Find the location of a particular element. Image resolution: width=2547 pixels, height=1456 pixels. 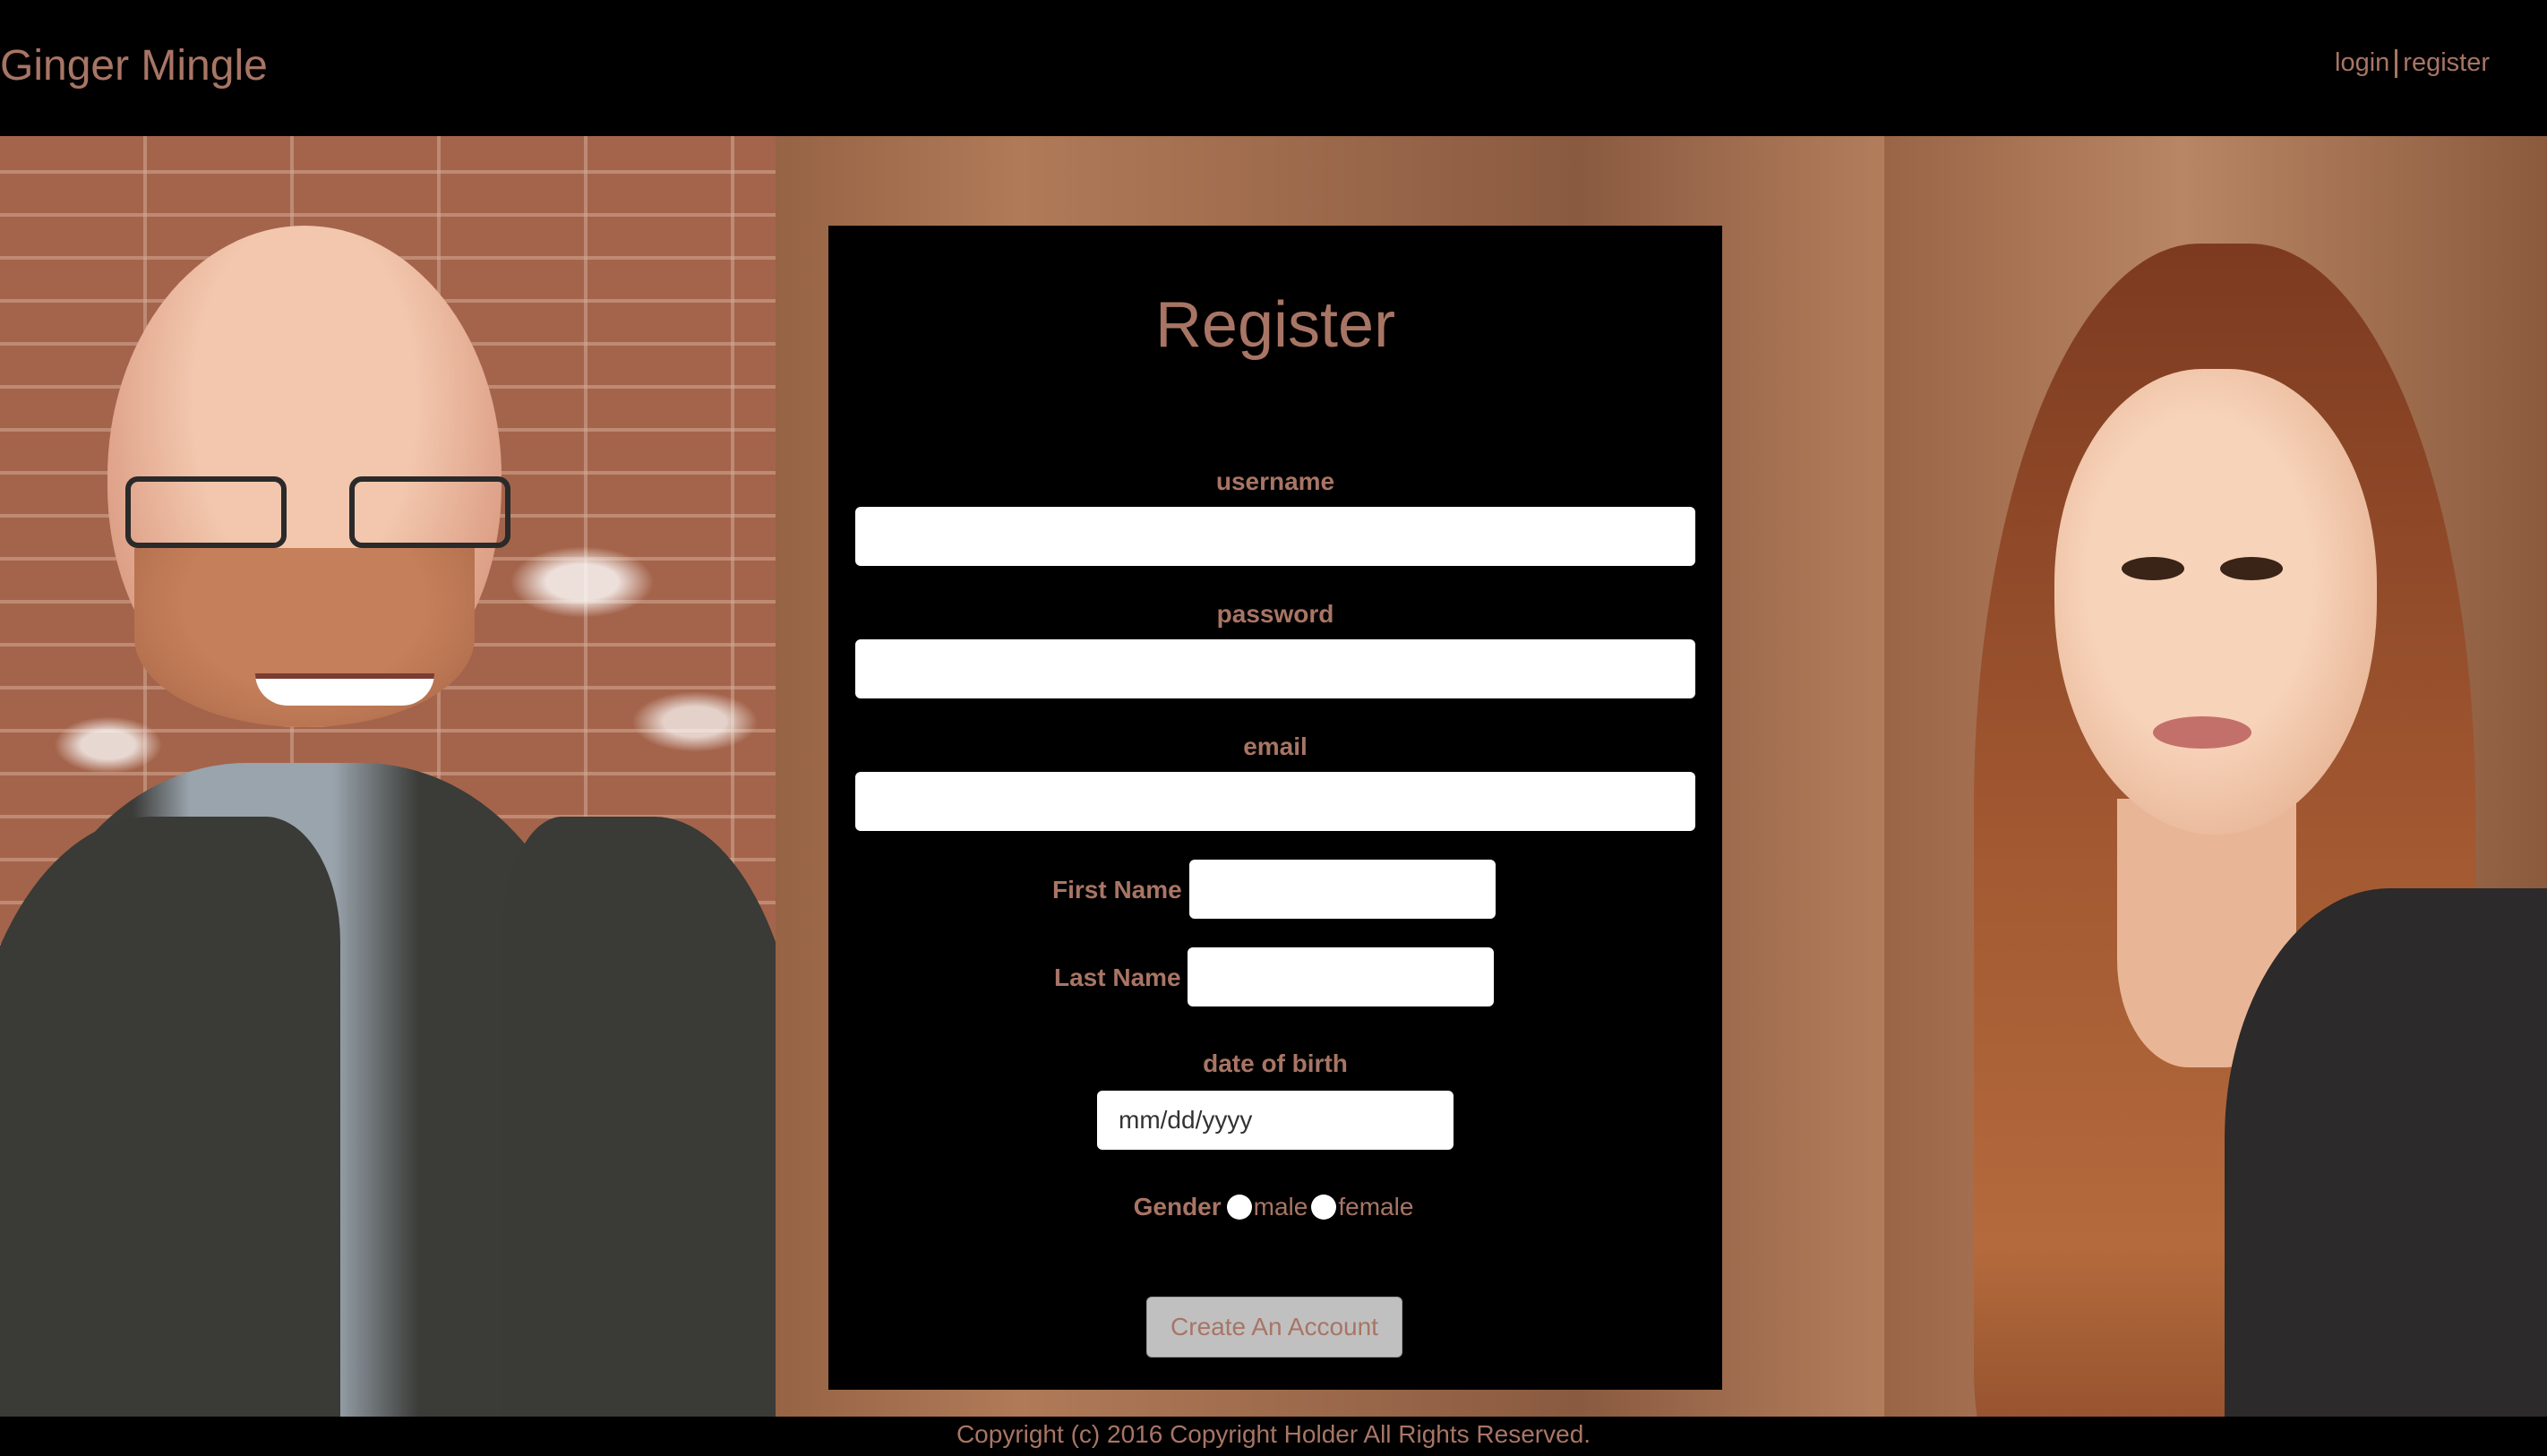

email-label: email is located at coordinates (1275, 746).